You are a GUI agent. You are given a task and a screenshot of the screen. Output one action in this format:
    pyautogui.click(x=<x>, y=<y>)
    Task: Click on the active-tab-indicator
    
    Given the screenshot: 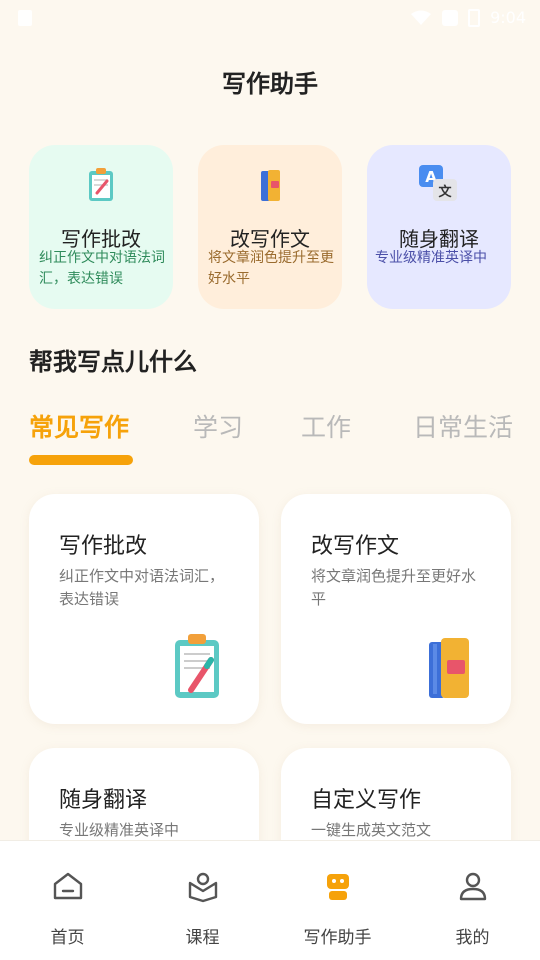 What is the action you would take?
    pyautogui.click(x=81, y=460)
    